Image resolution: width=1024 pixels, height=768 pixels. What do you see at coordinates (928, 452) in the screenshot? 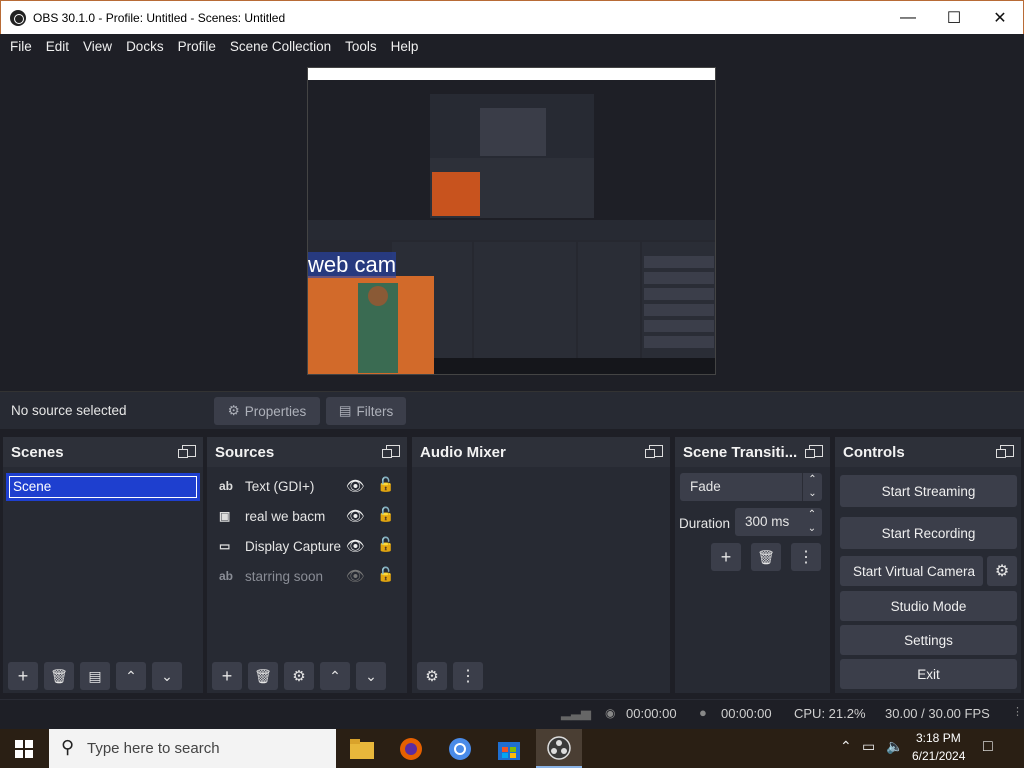
I see `controls-header: Controls` at bounding box center [928, 452].